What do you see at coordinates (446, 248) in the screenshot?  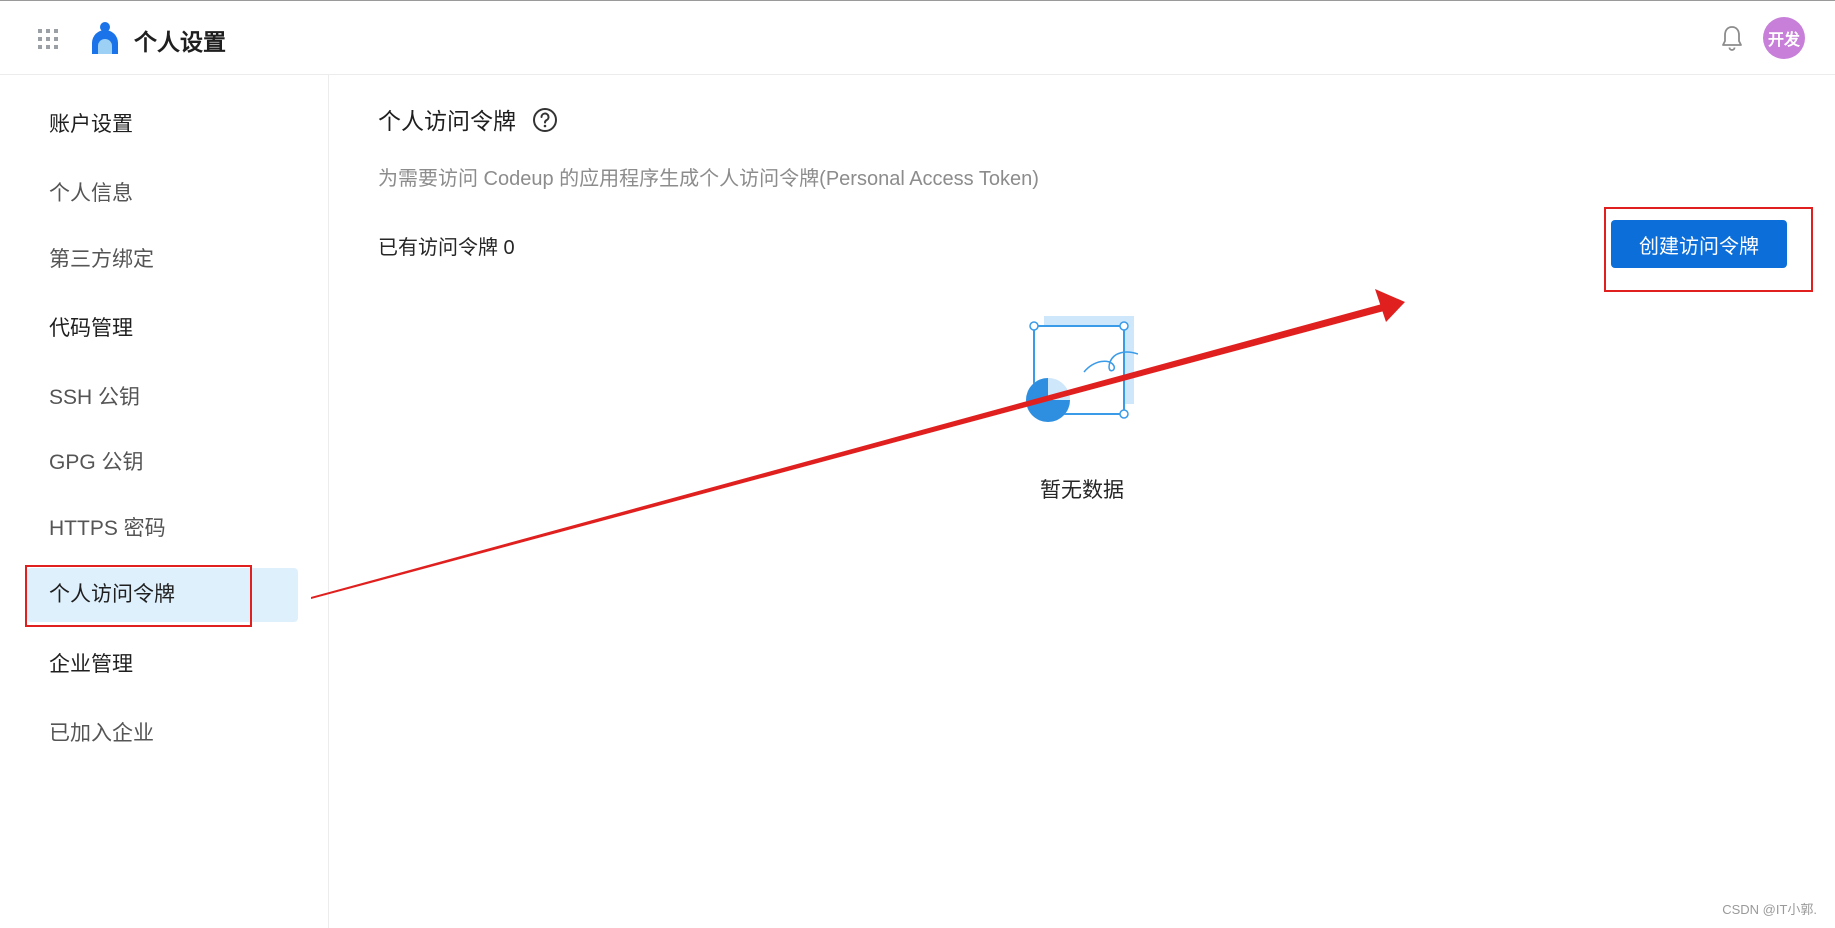 I see `token-count-label: 已有访问令牌 0` at bounding box center [446, 248].